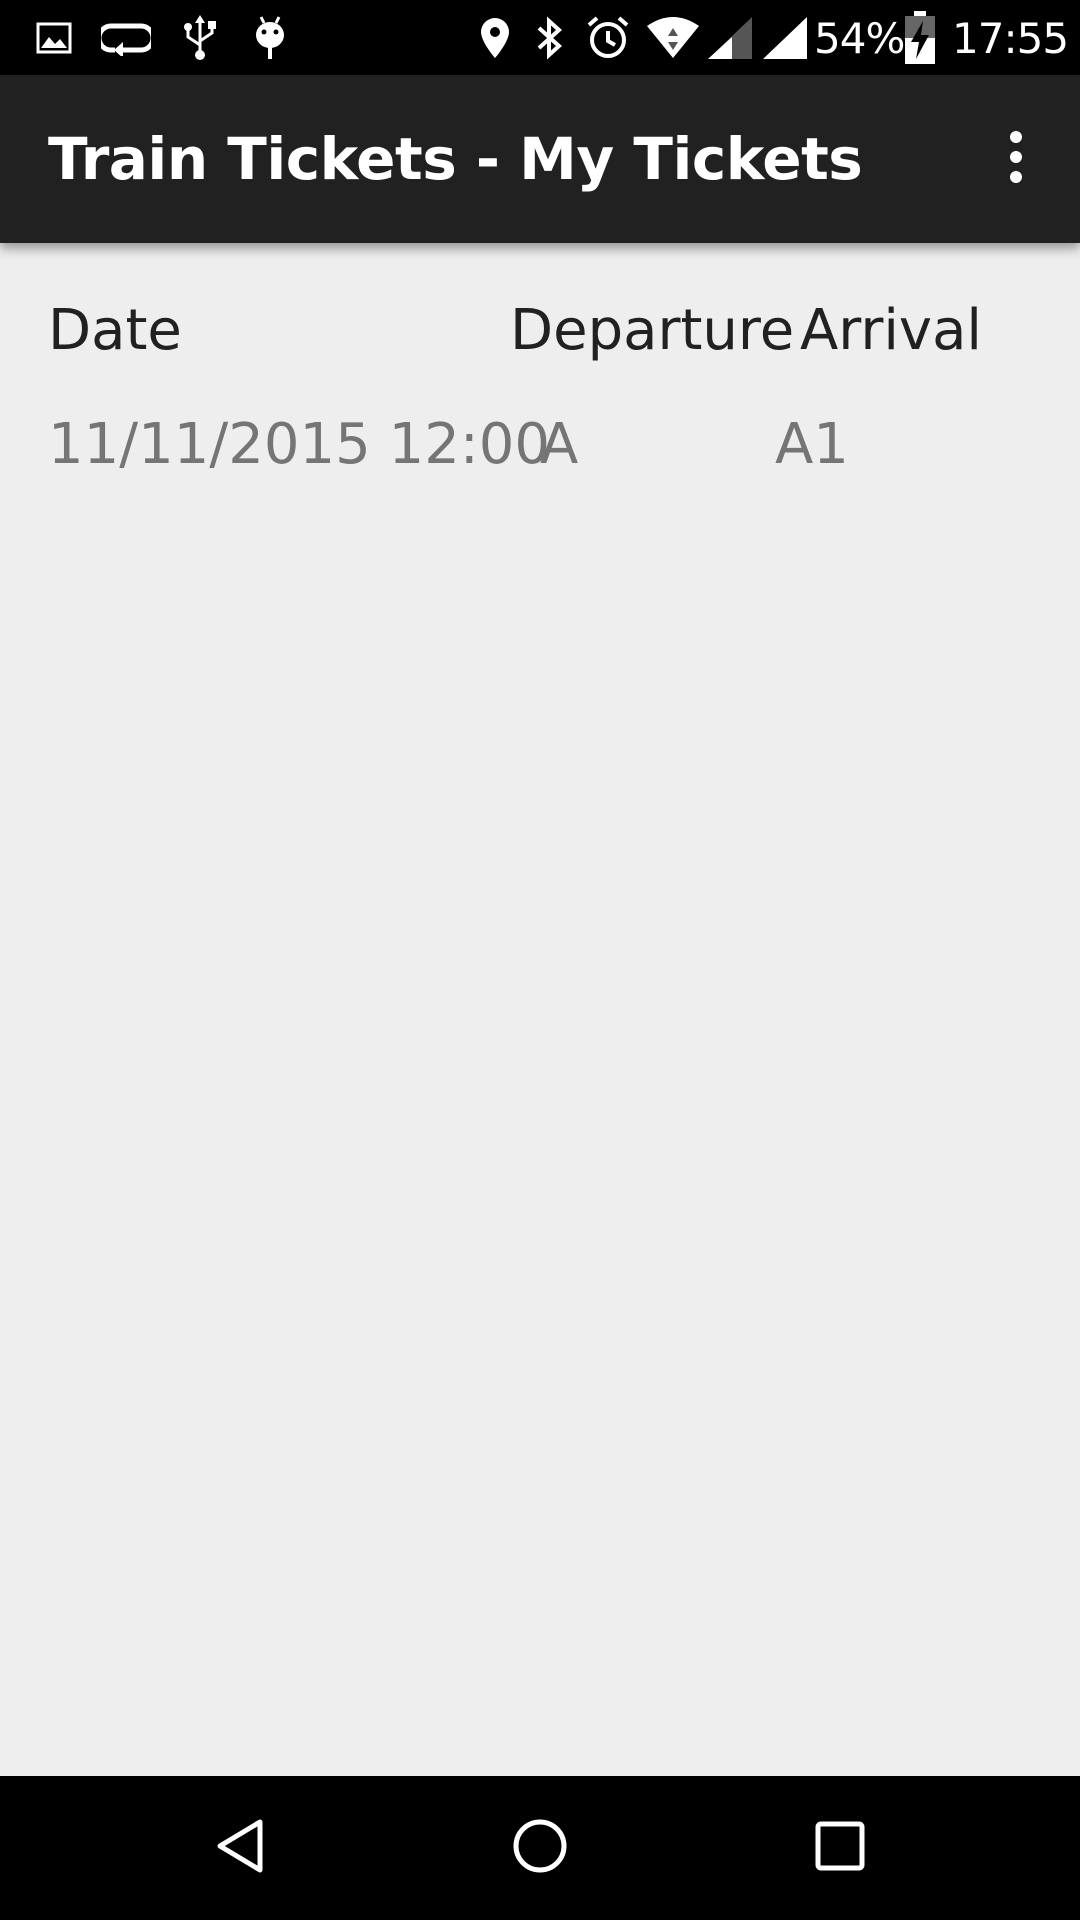  What do you see at coordinates (126, 38) in the screenshot?
I see `loop-icon` at bounding box center [126, 38].